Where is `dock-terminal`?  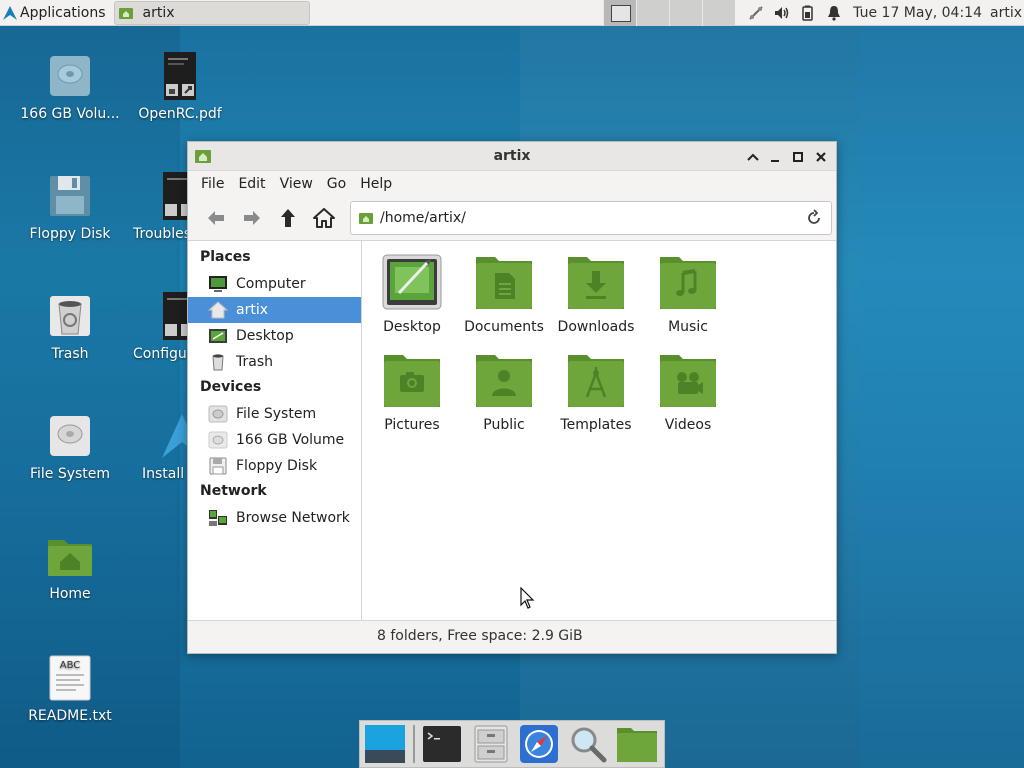
dock-terminal is located at coordinates (442, 744).